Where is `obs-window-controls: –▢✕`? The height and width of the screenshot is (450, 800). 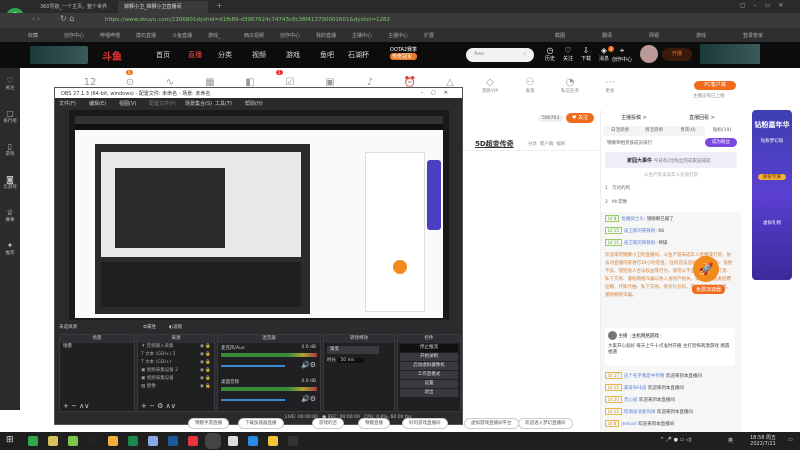
obs-window-controls: –▢✕ is located at coordinates (438, 93).